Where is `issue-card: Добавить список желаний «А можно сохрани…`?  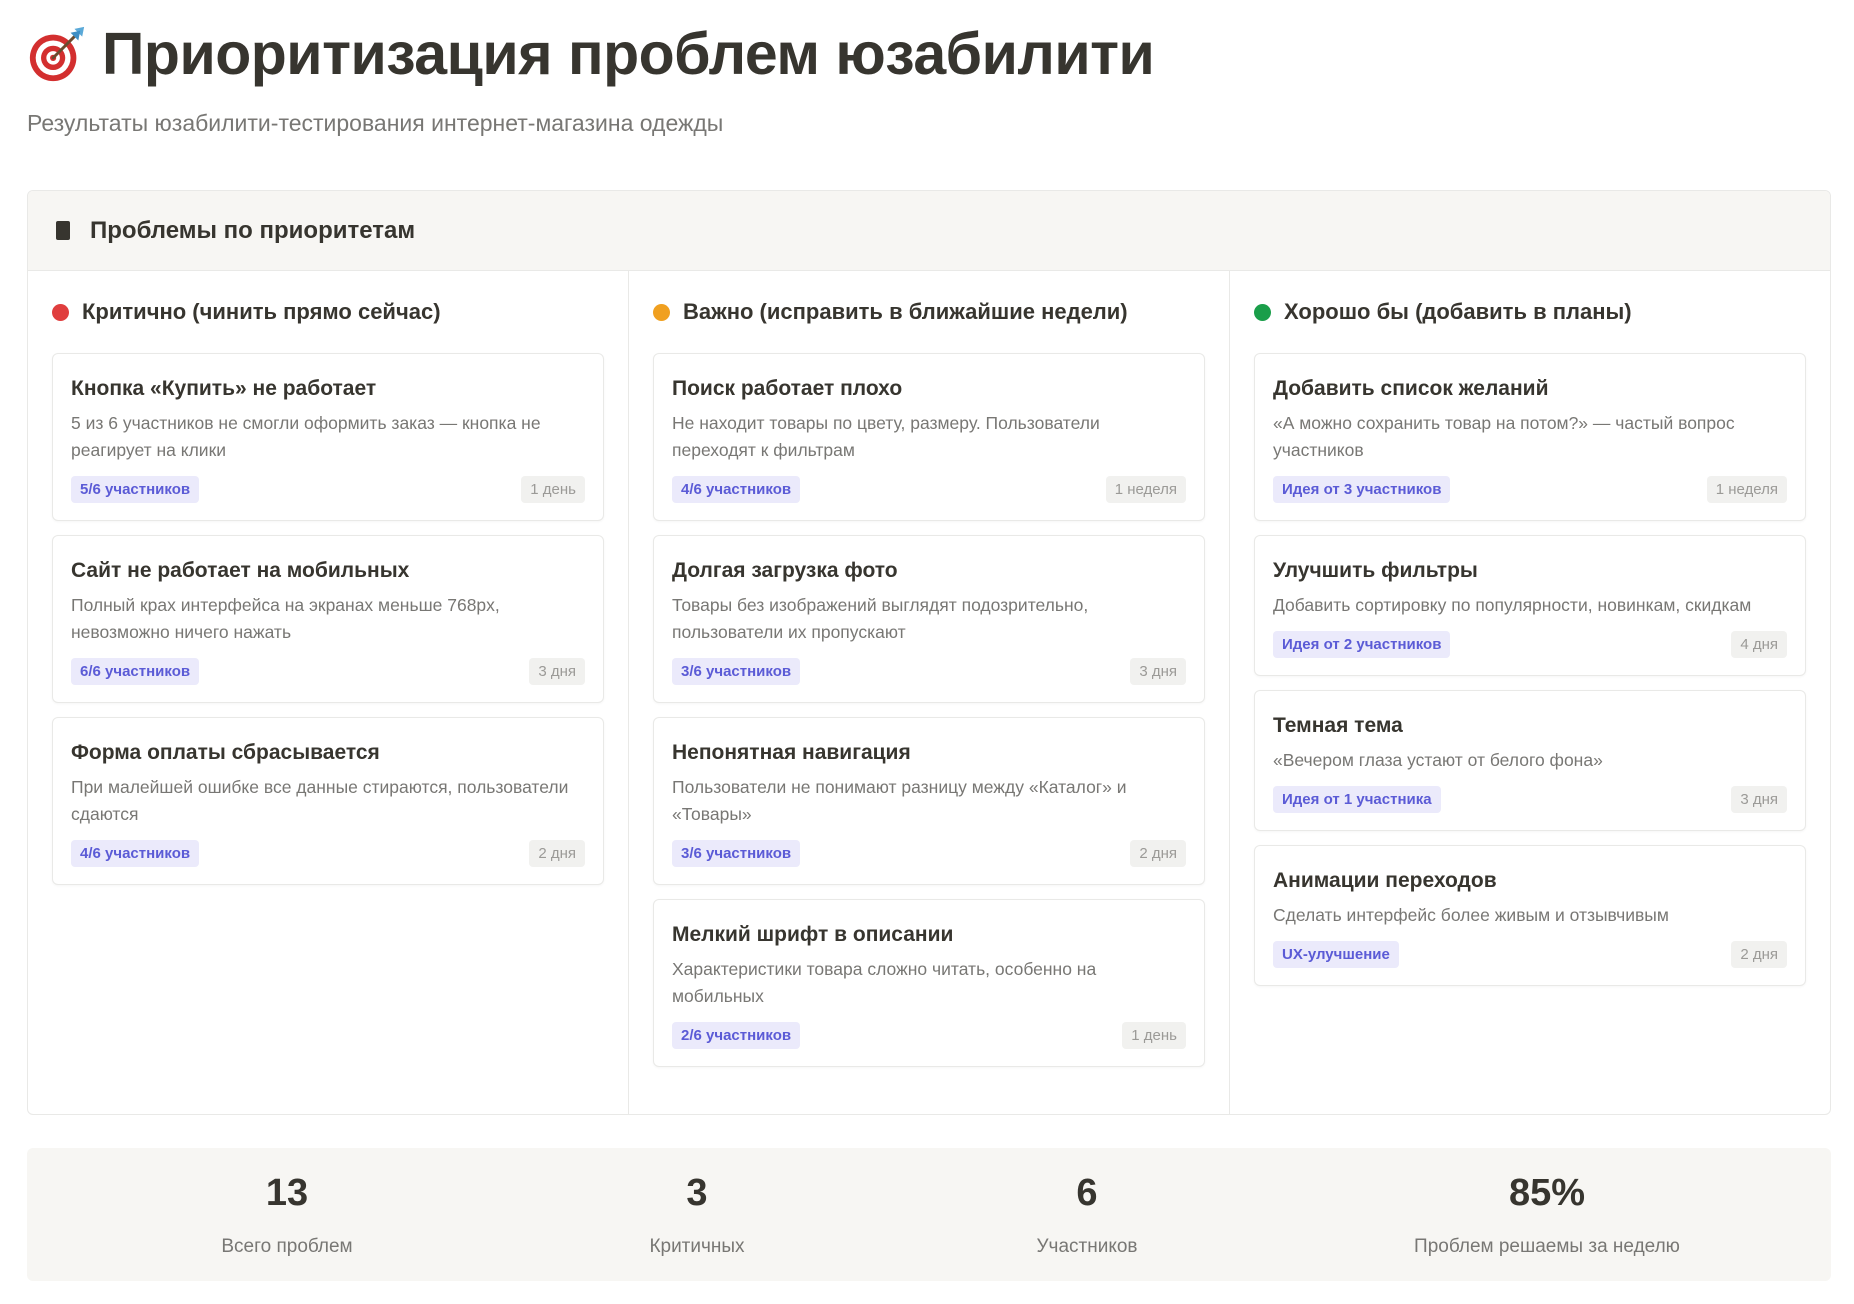
issue-card: Добавить список желаний «А можно сохрани… is located at coordinates (1530, 437).